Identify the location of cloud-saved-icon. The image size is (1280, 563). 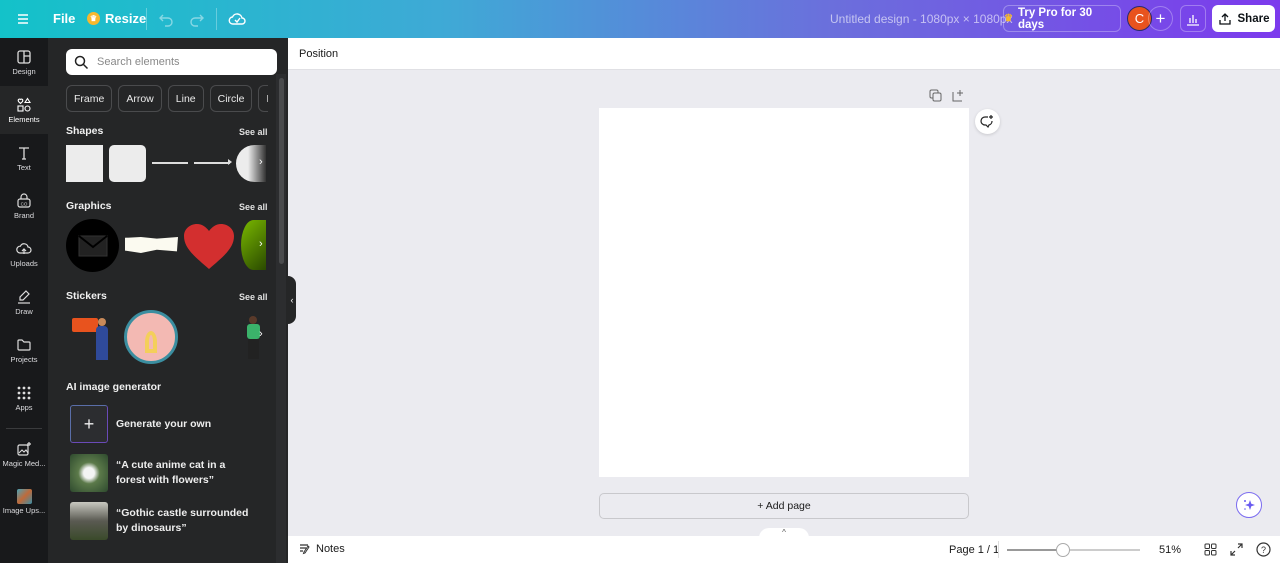
(237, 21).